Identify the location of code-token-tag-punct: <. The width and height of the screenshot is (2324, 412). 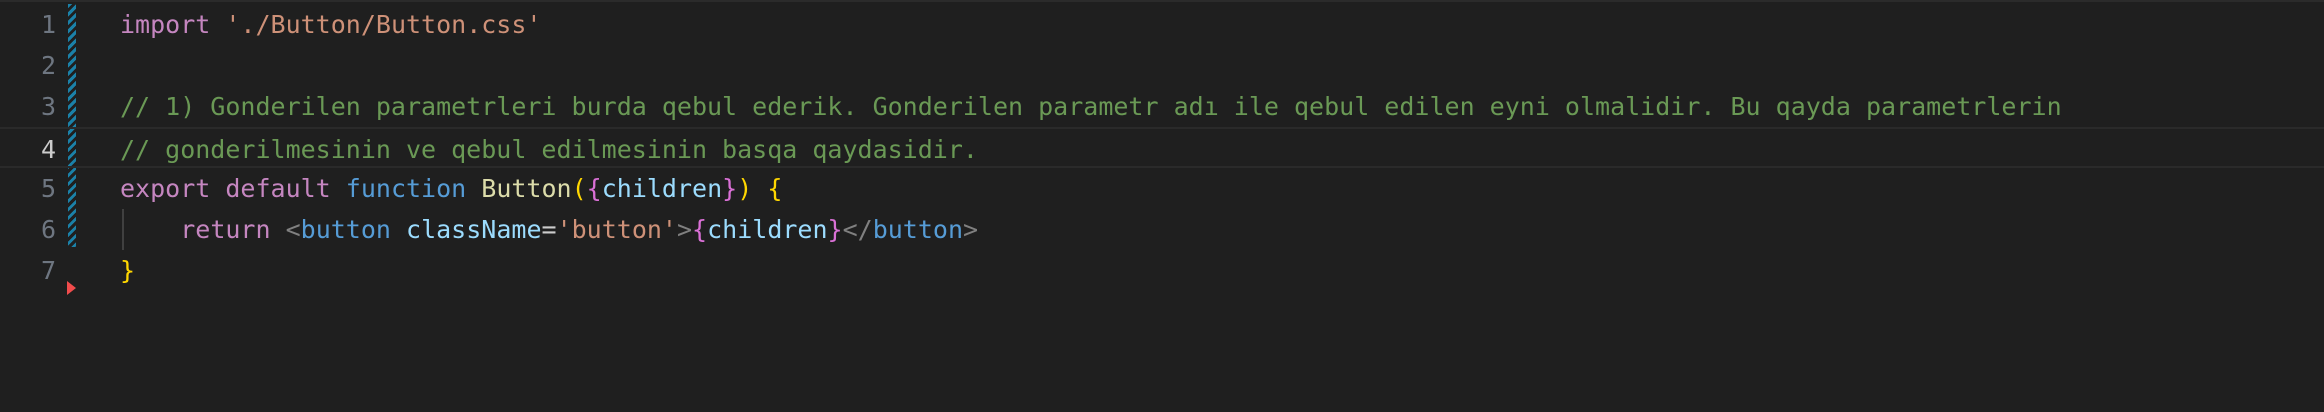
(293, 229).